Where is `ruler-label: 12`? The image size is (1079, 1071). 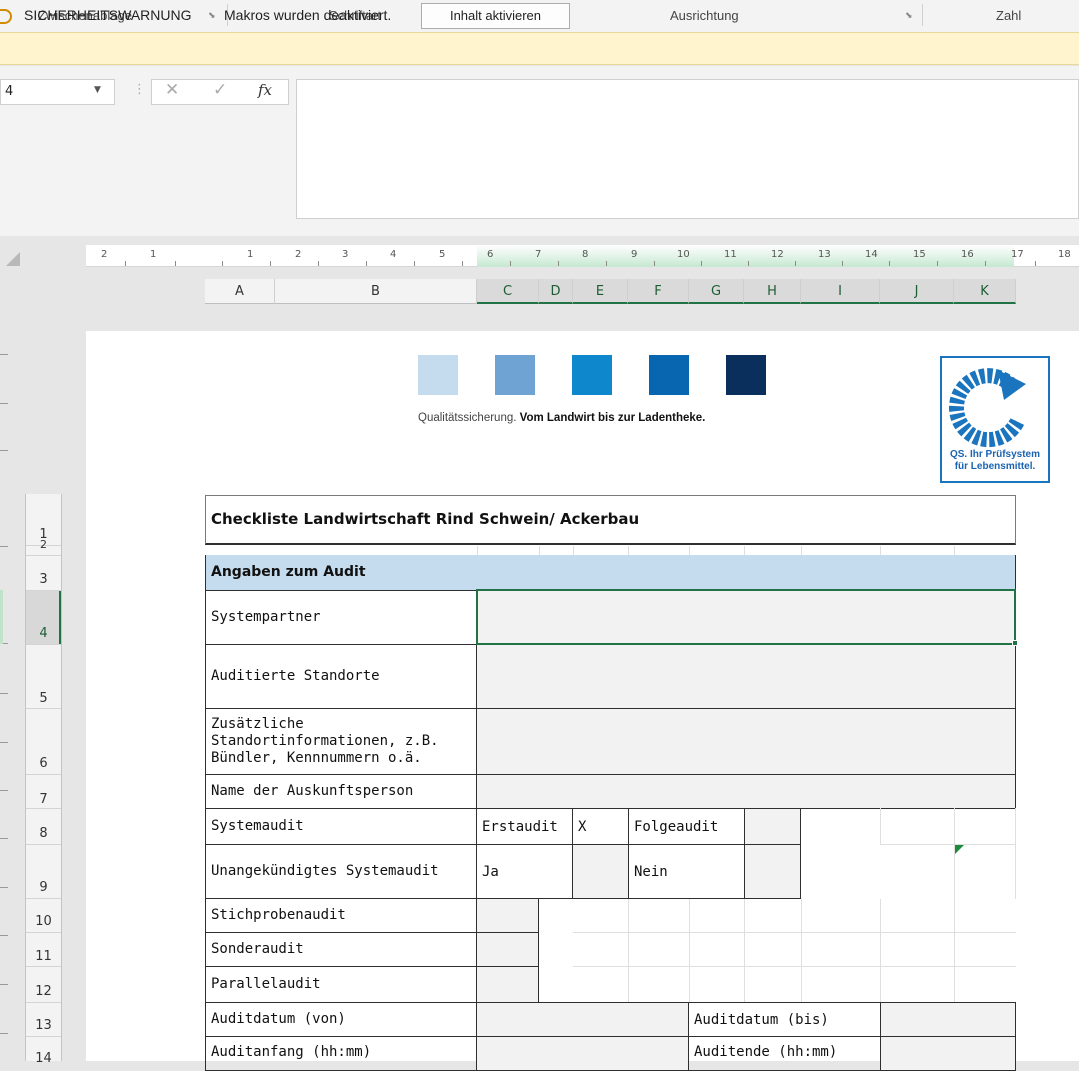
ruler-label: 12 is located at coordinates (777, 254).